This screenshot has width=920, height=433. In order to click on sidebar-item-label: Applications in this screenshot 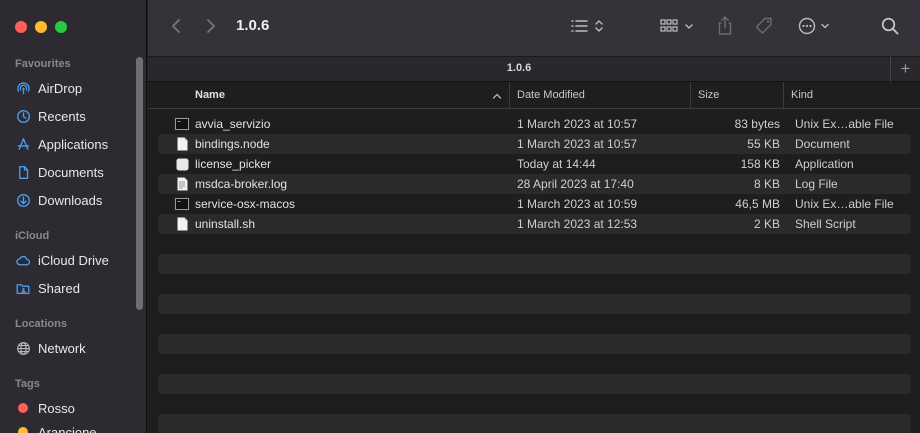, I will do `click(73, 144)`.